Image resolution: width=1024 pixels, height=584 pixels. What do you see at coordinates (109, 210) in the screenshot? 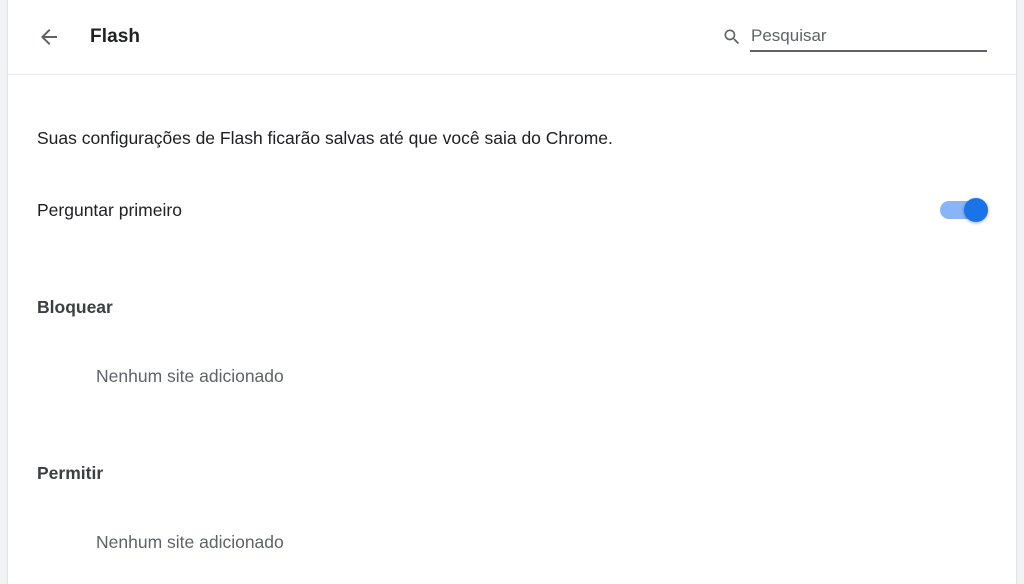
I see `ask-first-label: Perguntar primeiro` at bounding box center [109, 210].